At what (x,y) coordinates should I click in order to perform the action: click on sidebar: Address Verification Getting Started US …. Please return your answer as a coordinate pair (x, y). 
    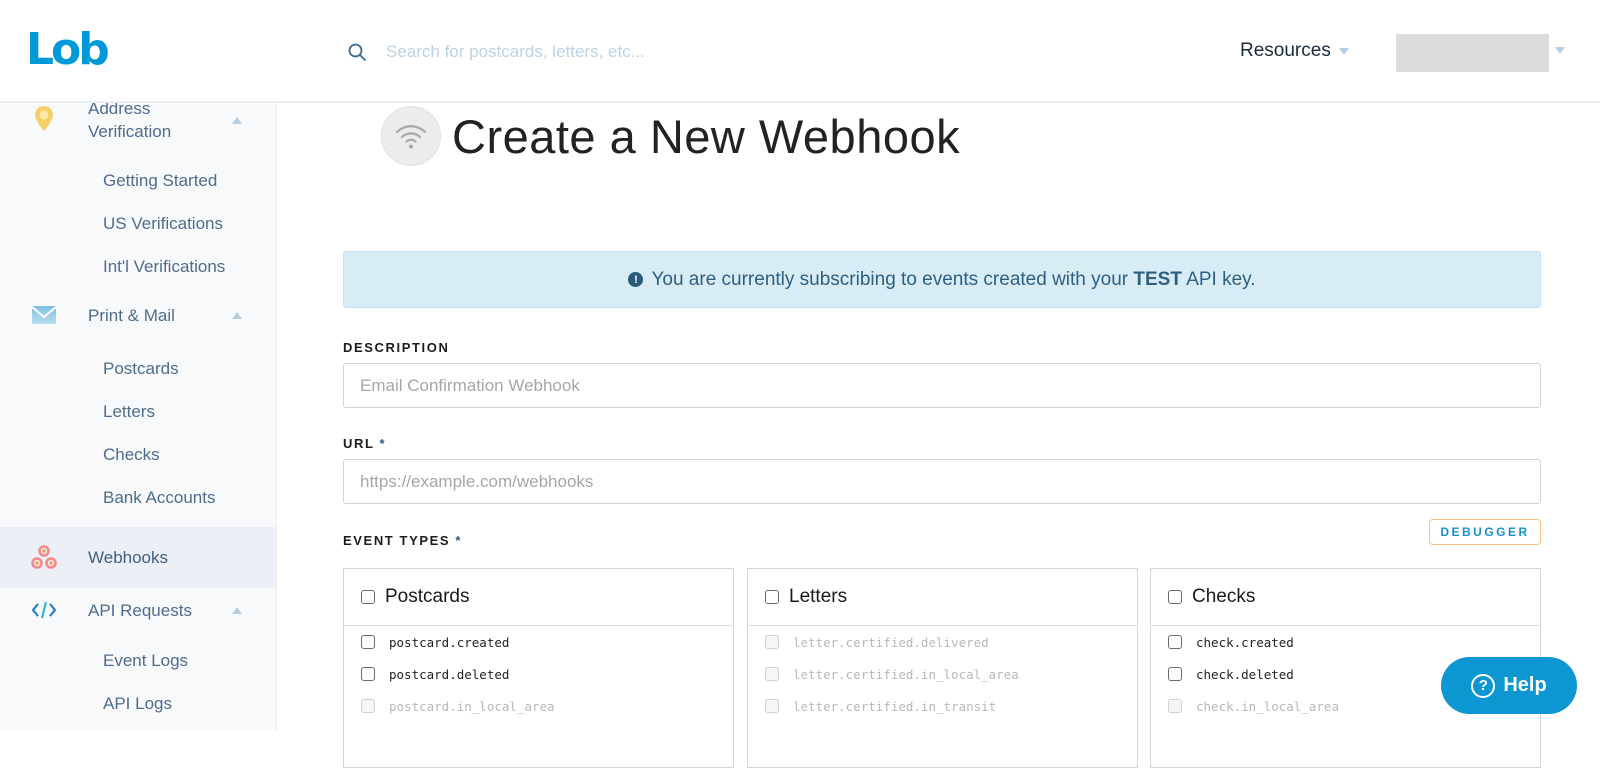
    Looking at the image, I should click on (138, 416).